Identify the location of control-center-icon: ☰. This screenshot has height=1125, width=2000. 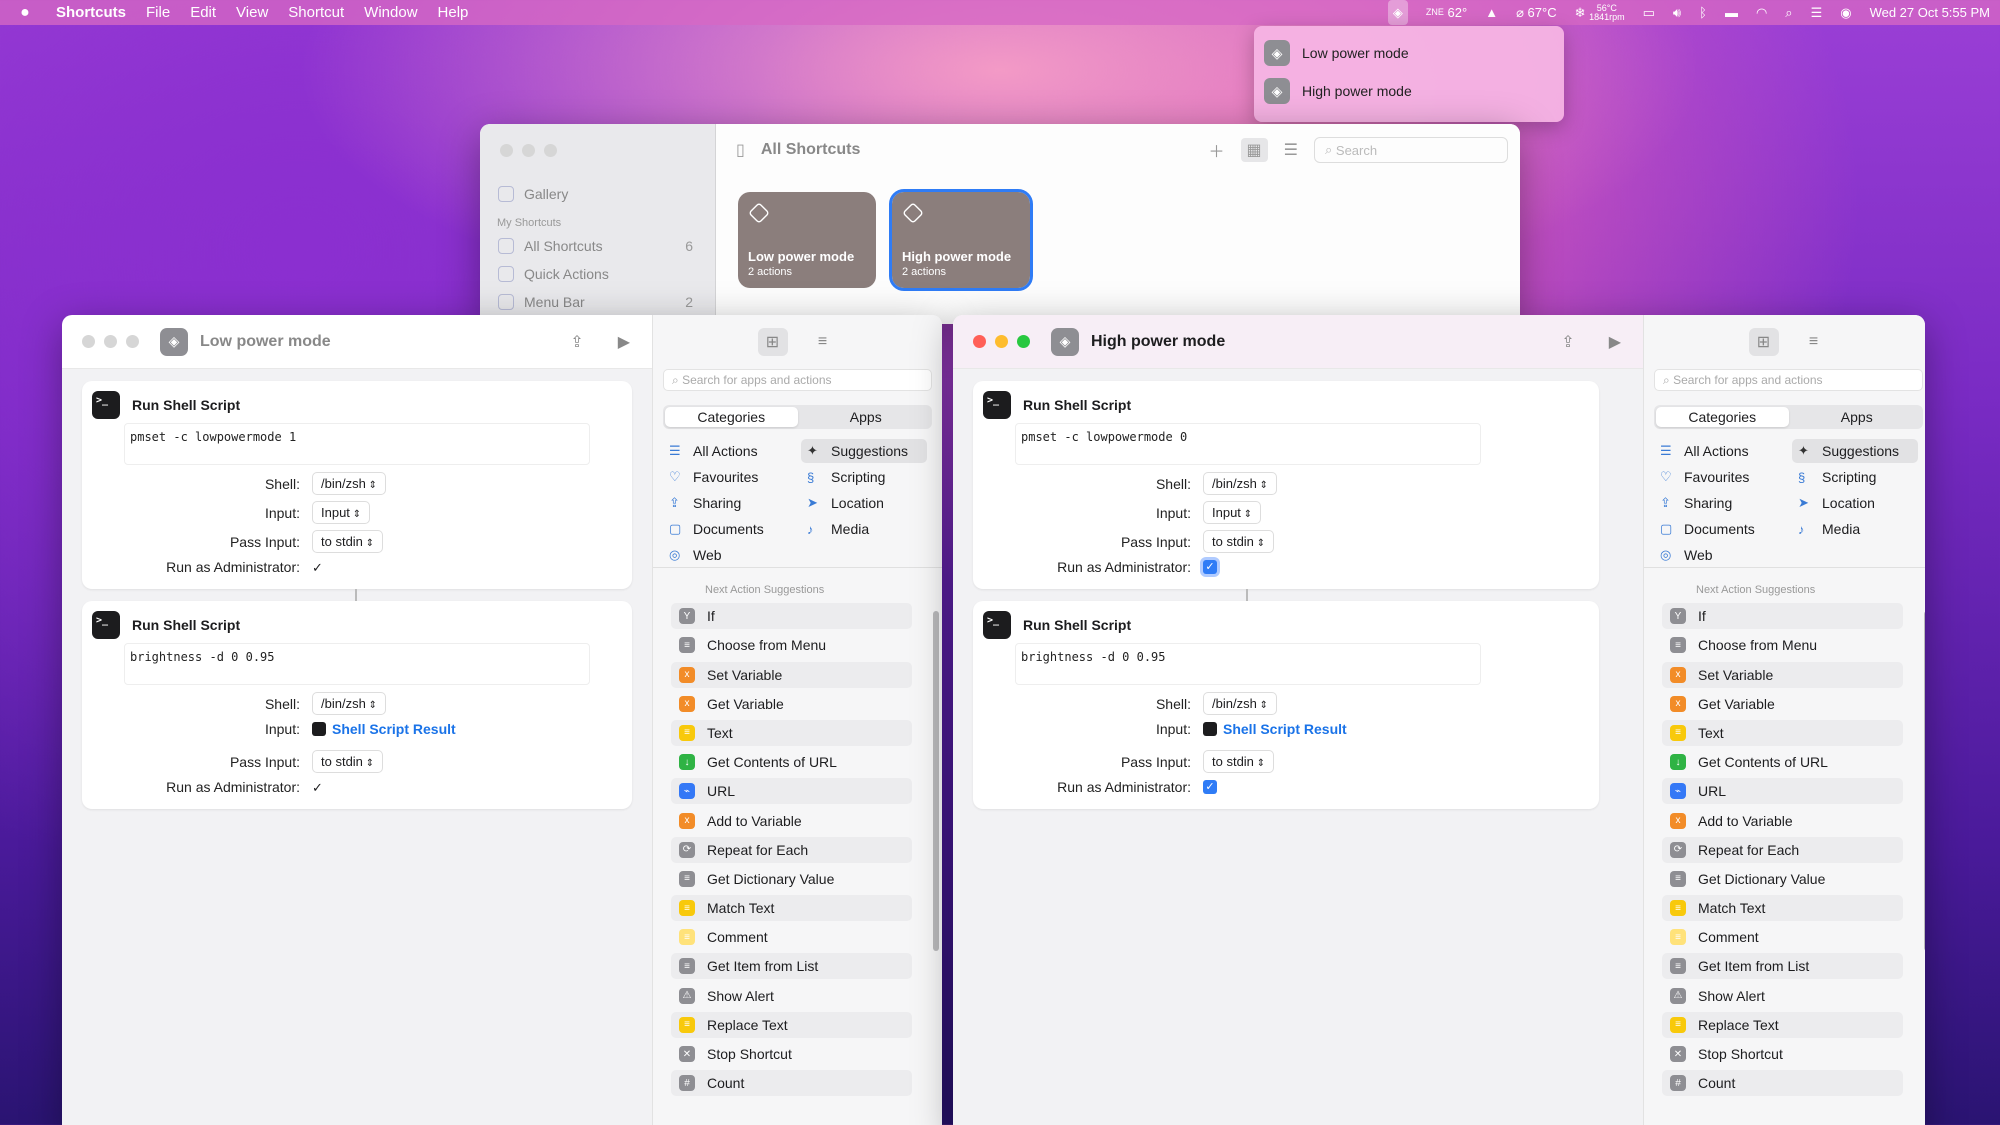
(1817, 12).